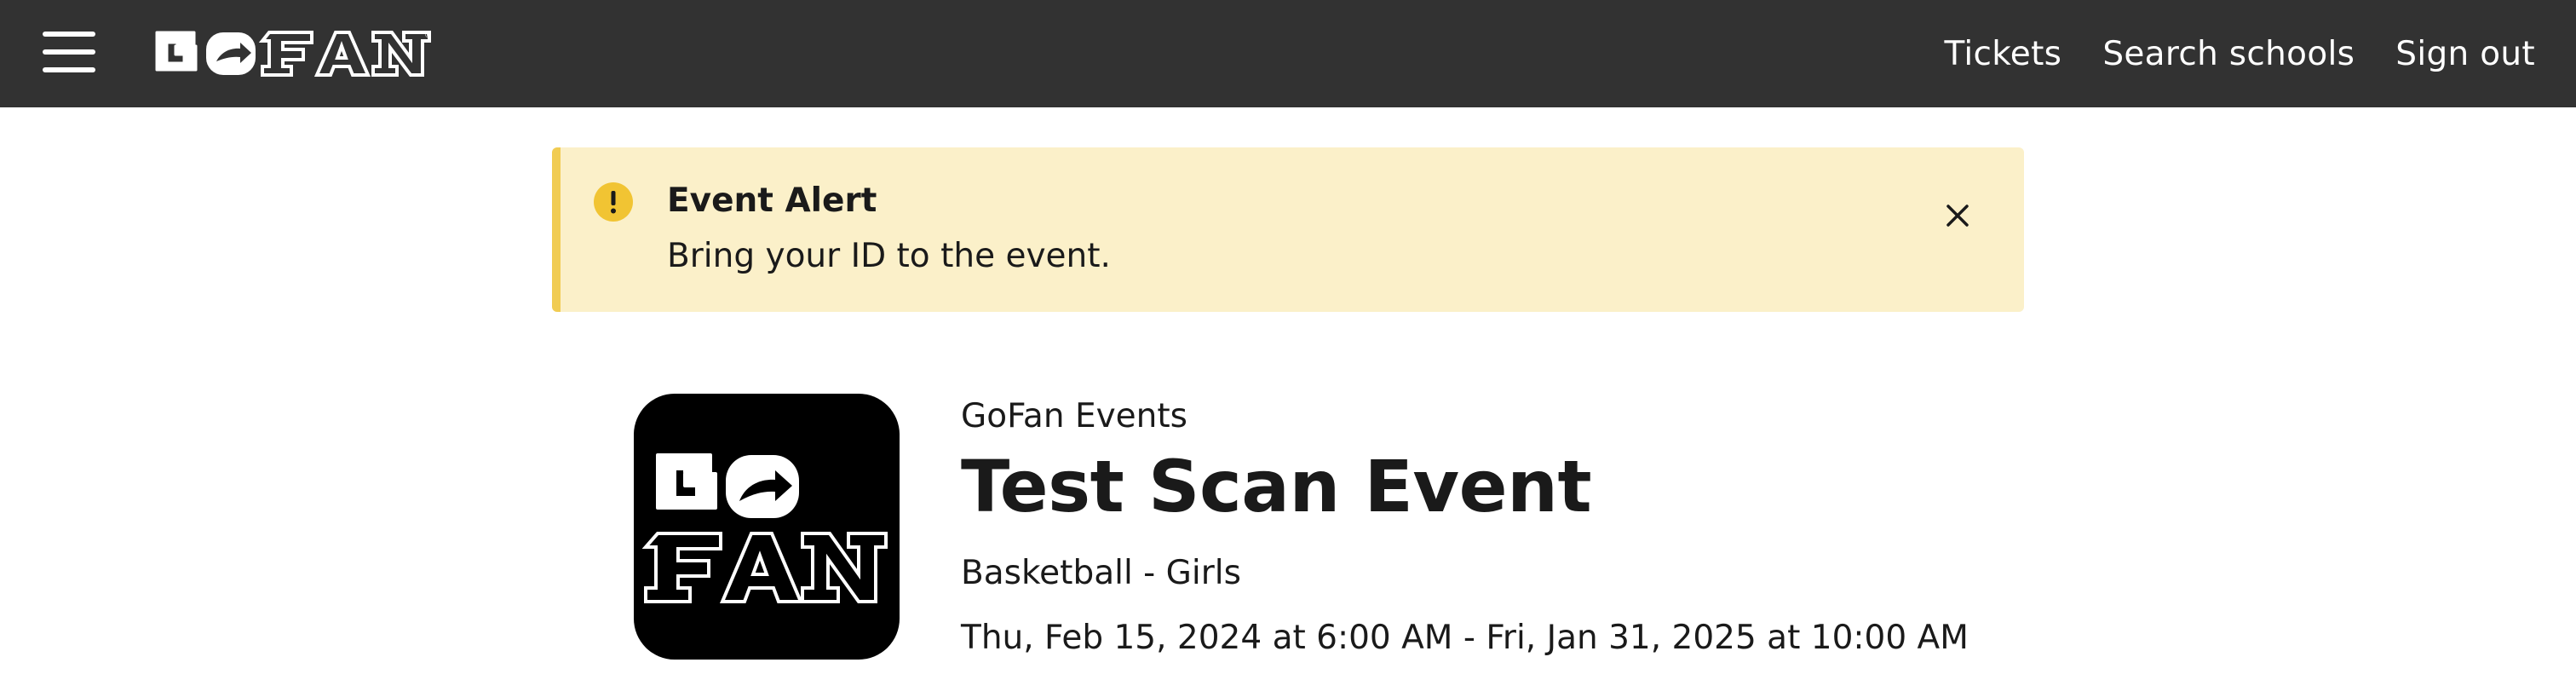  Describe the element at coordinates (767, 527) in the screenshot. I see `event-organization-logo` at that location.